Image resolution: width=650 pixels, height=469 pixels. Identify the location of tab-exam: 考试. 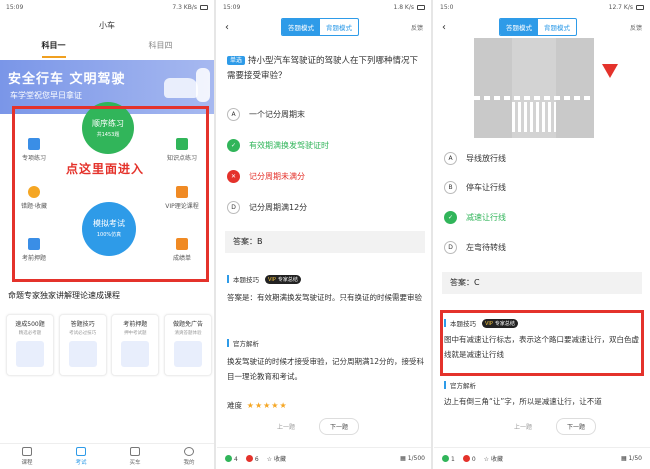
(81, 456).